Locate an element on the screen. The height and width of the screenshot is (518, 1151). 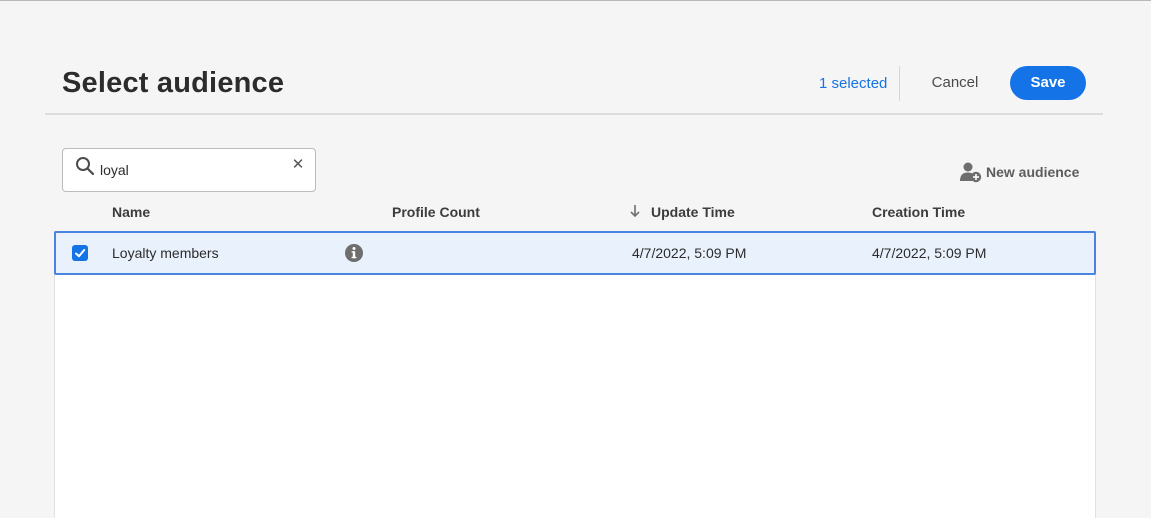
row-creation-time: 4/7/2022, 5:09 PM is located at coordinates (929, 253).